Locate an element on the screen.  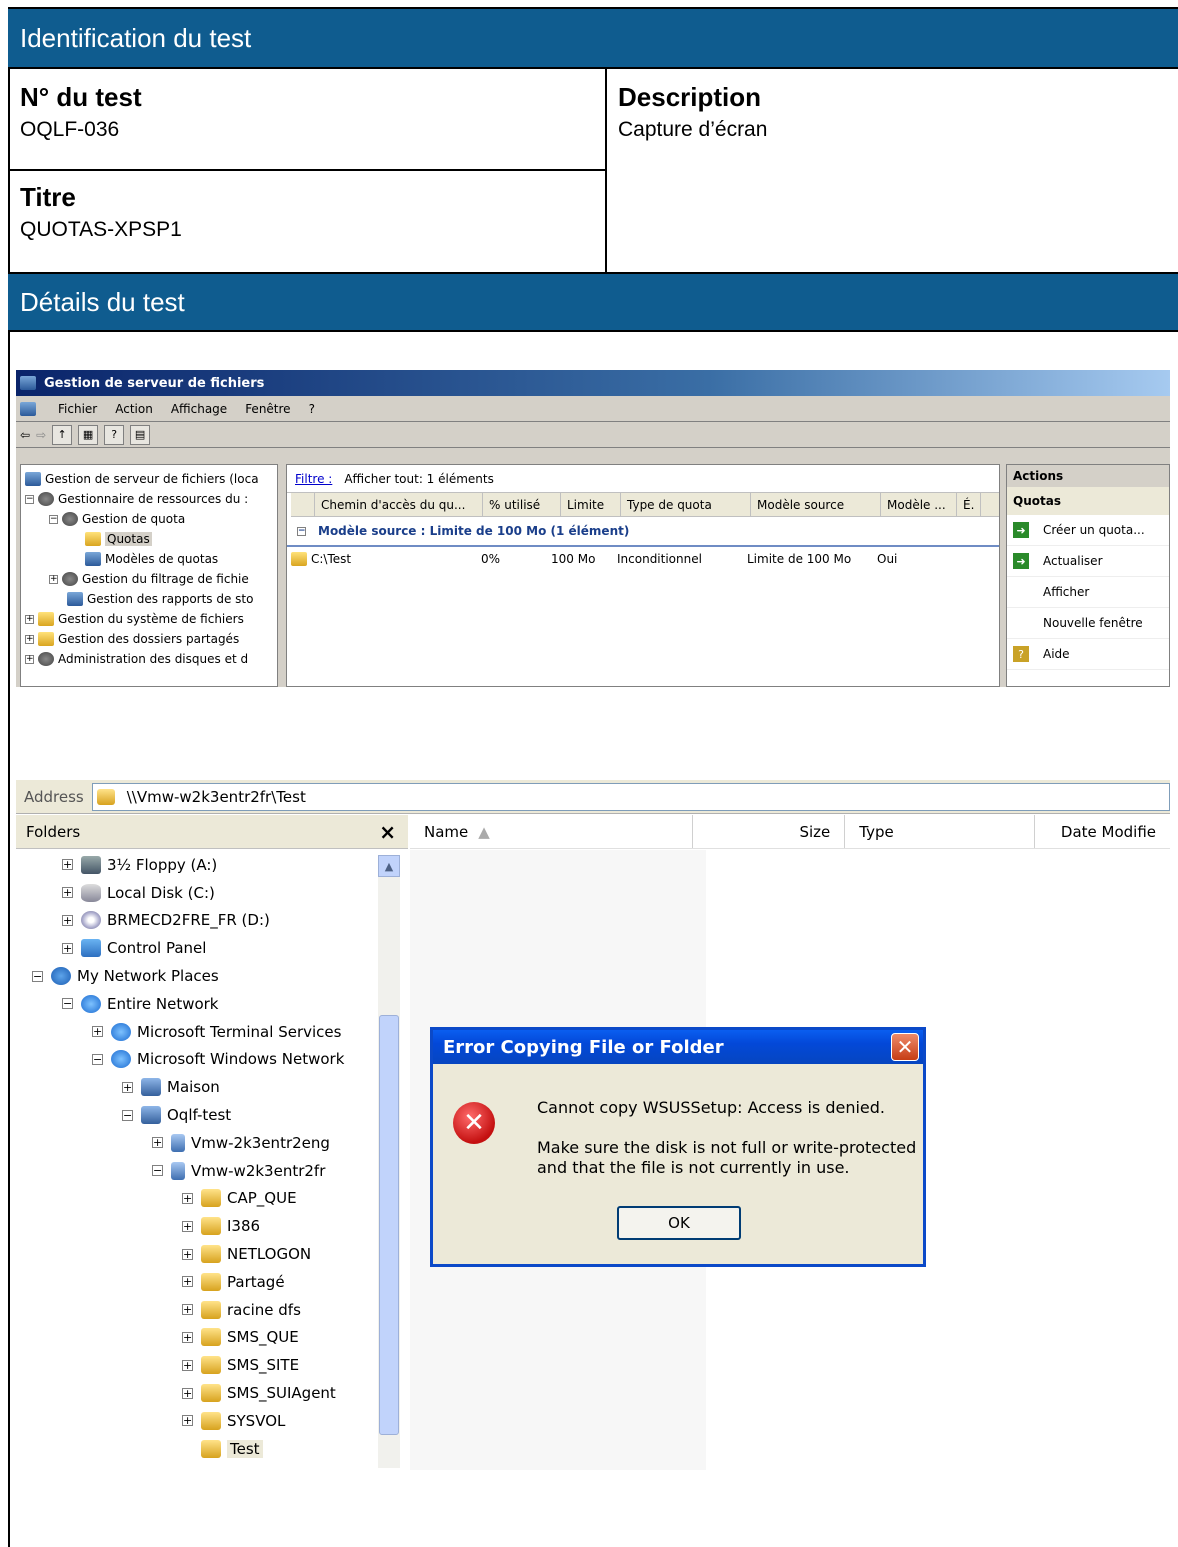
tree-item: + SYSVOL is located at coordinates (196, 1421).